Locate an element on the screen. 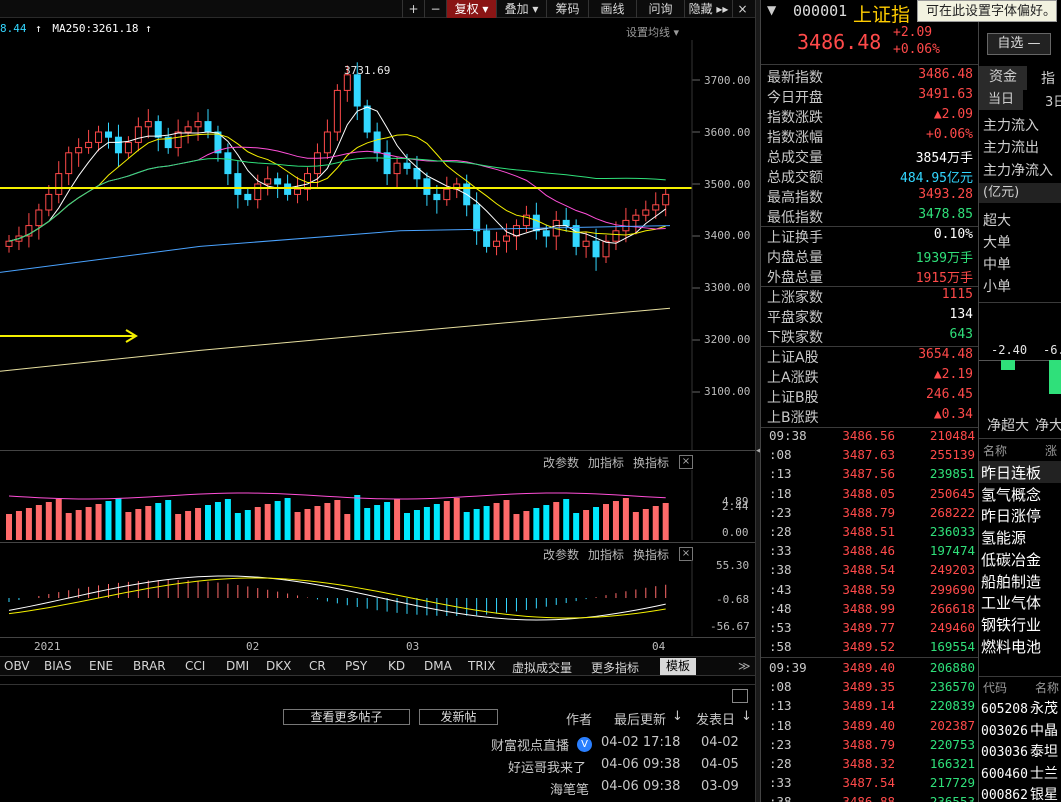  quote-row-label: 最高指数 is located at coordinates (795, 198).